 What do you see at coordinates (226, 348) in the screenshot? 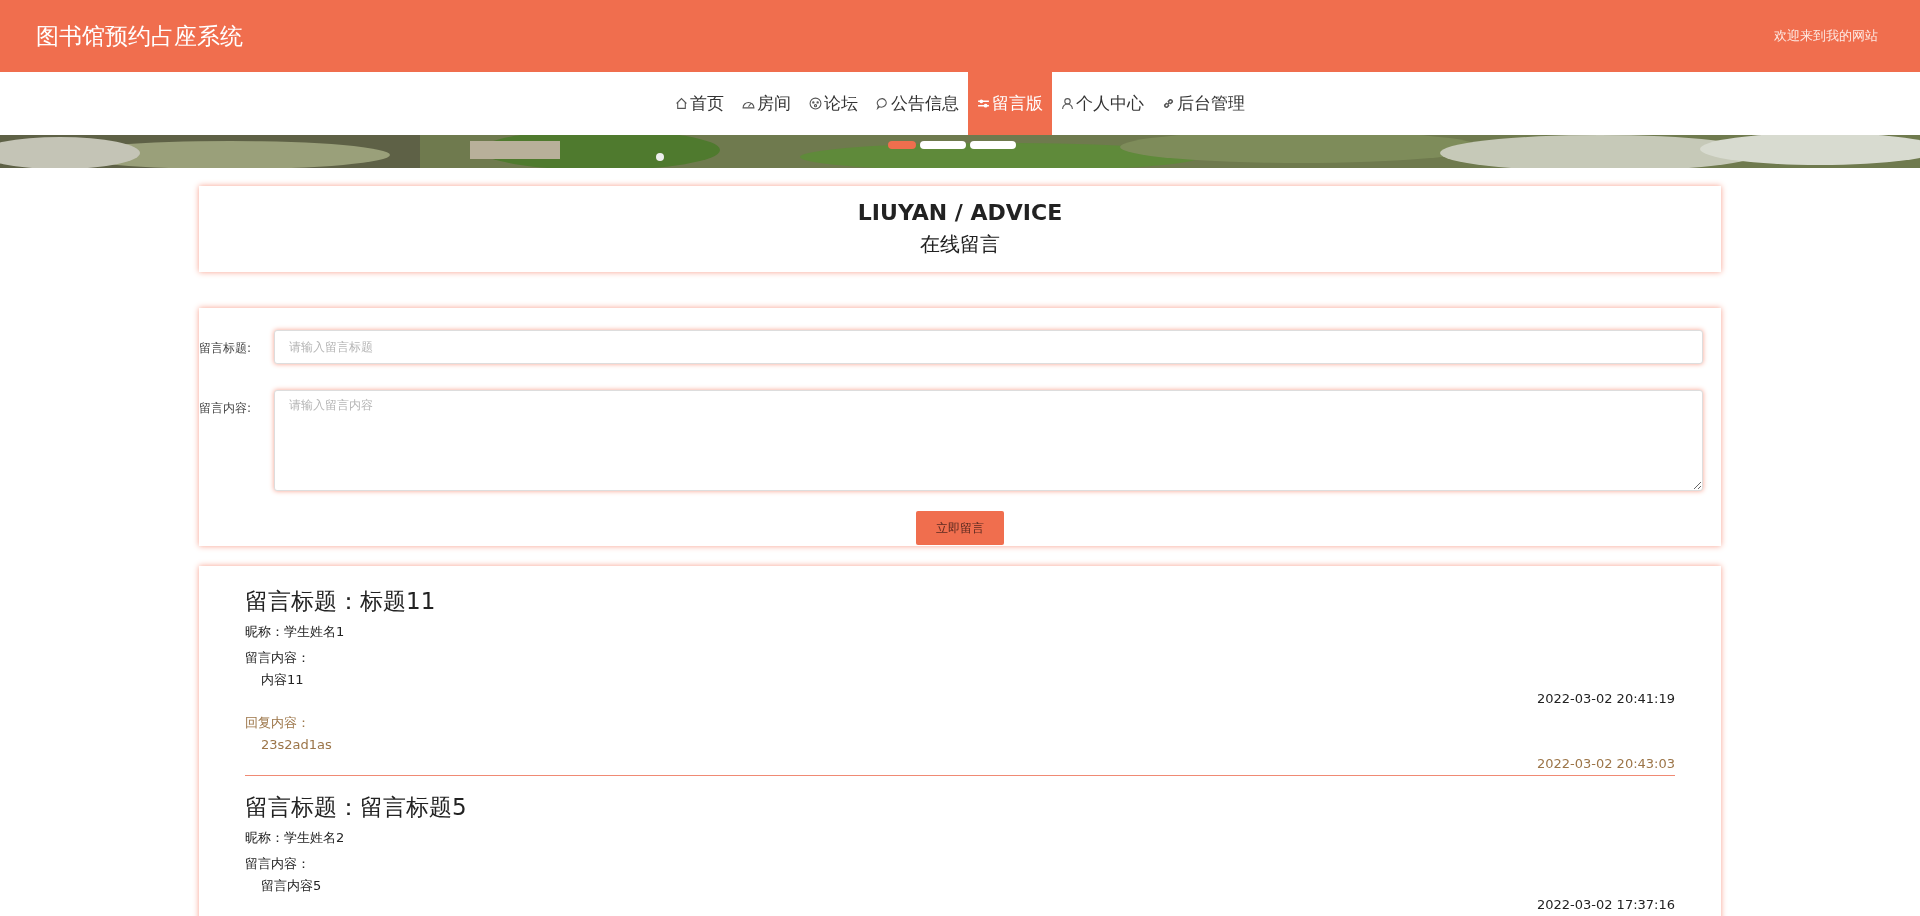
I see `field-label: 留言标题:` at bounding box center [226, 348].